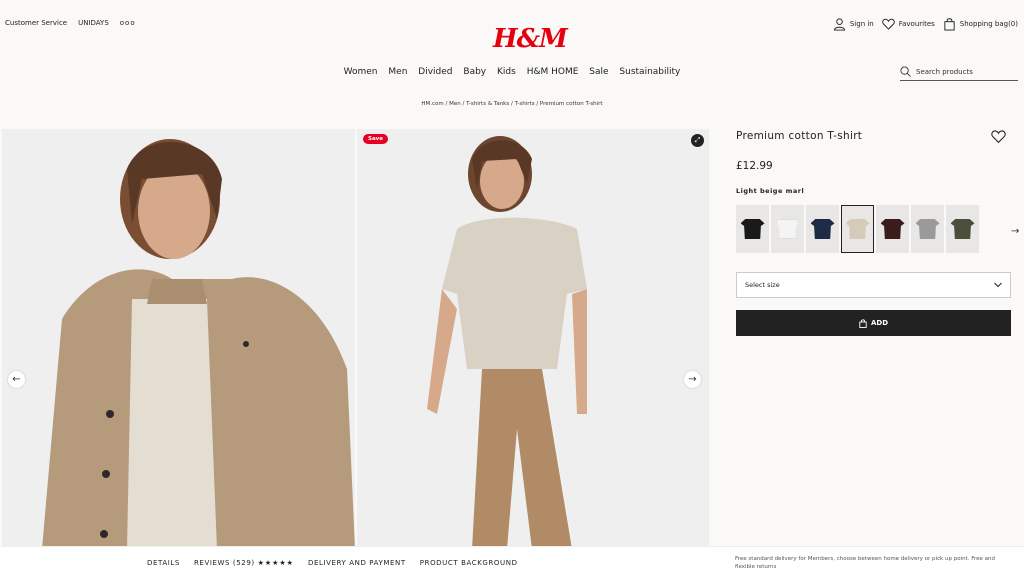 The width and height of the screenshot is (1024, 578). Describe the element at coordinates (998, 285) in the screenshot. I see `chevron-down-icon` at that location.